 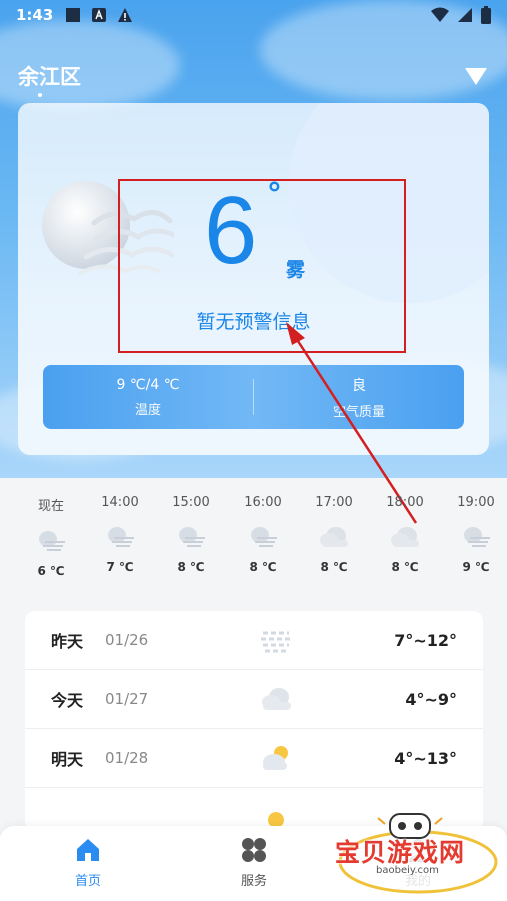 I want to click on temp-range-cell: 9 ℃/4 ℃ 温度, so click(x=148, y=397).